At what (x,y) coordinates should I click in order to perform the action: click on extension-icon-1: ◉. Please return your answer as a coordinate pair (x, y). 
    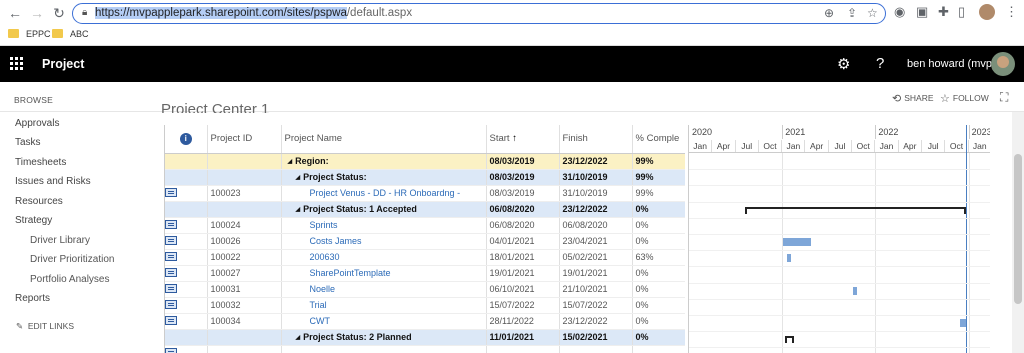
    Looking at the image, I should click on (899, 12).